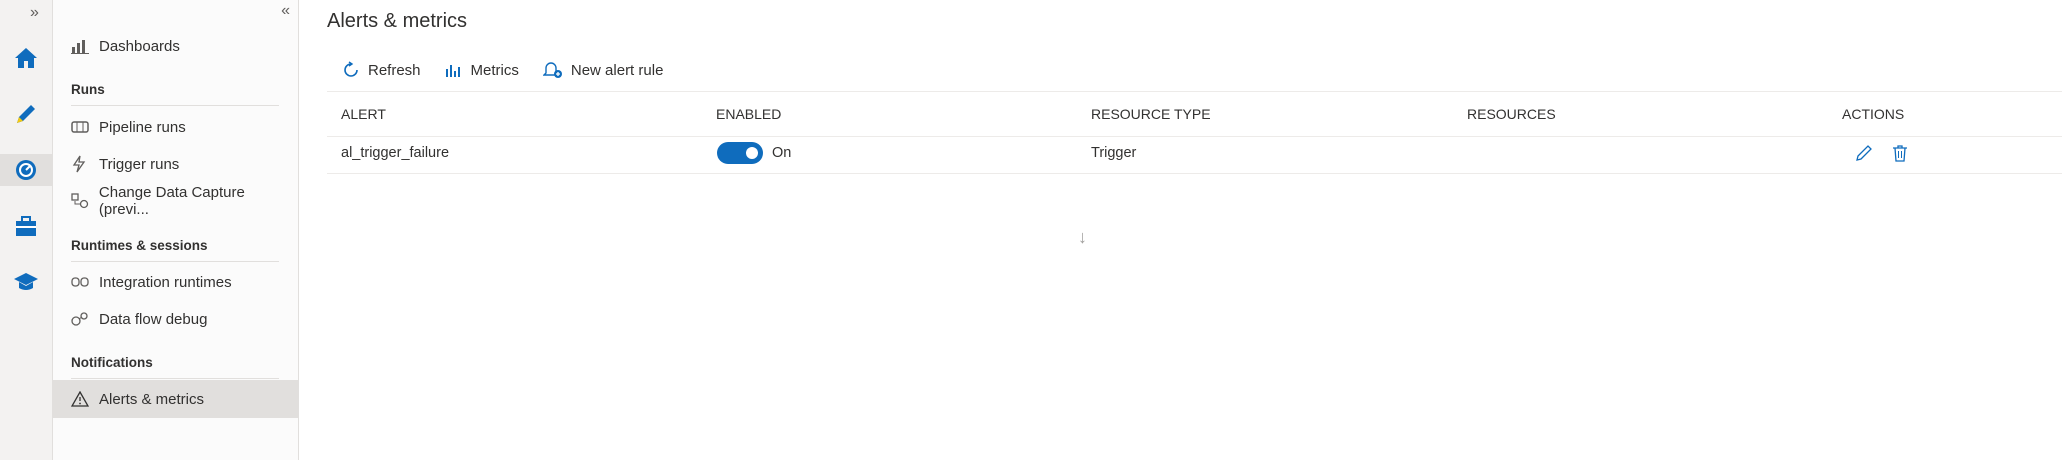 Image resolution: width=2062 pixels, height=460 pixels. I want to click on enabled-toggle, so click(740, 153).